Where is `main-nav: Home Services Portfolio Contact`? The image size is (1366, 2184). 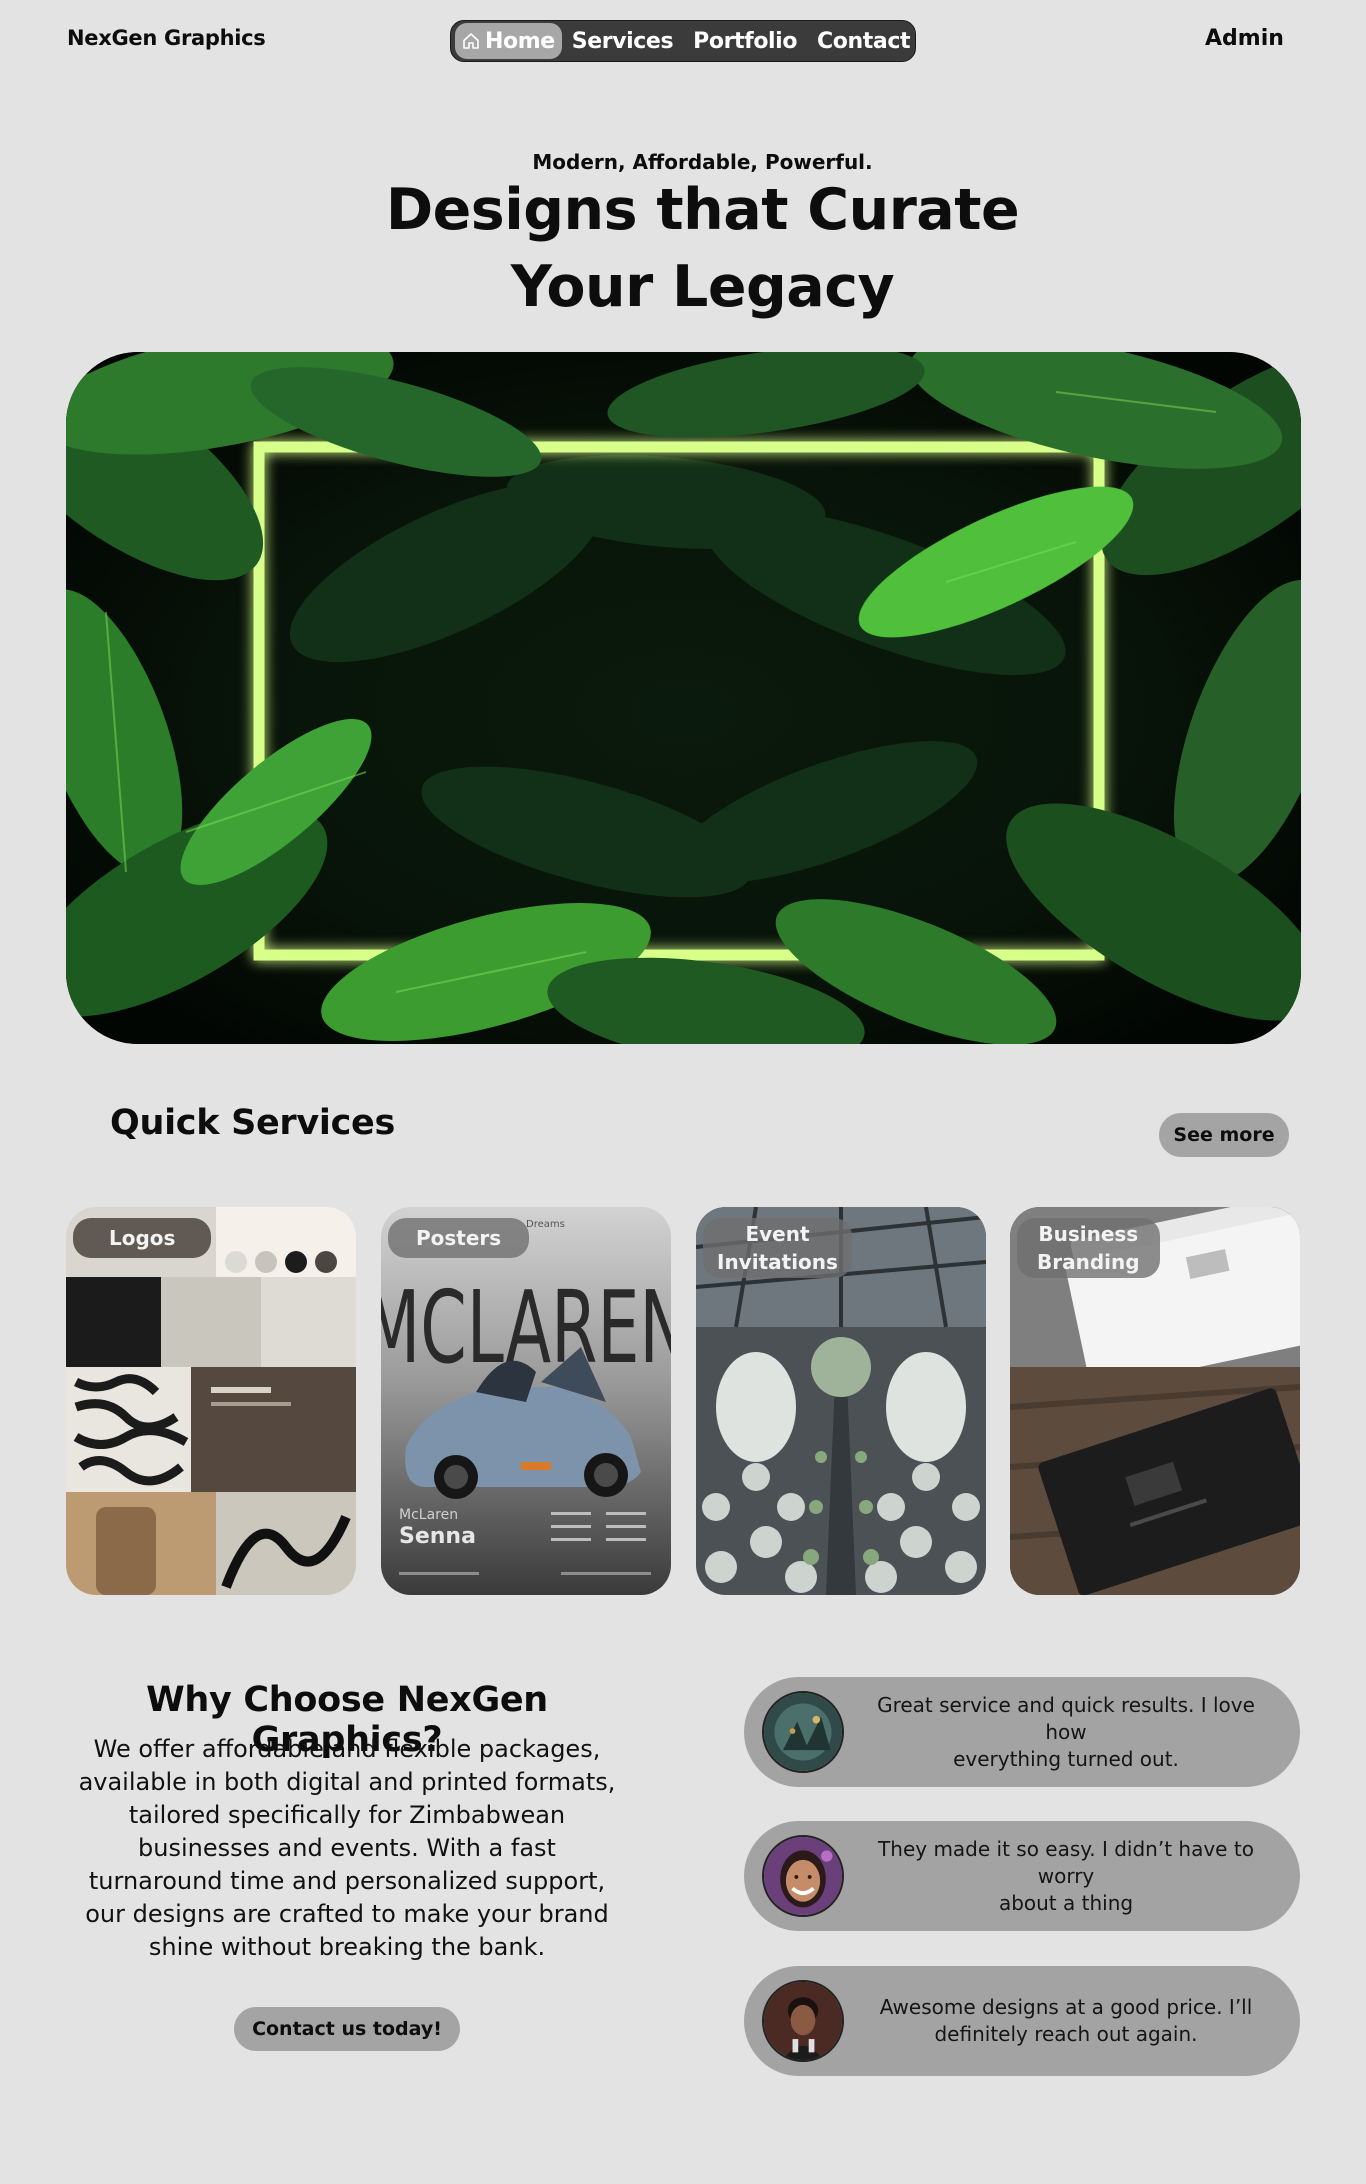
main-nav: Home Services Portfolio Contact is located at coordinates (683, 41).